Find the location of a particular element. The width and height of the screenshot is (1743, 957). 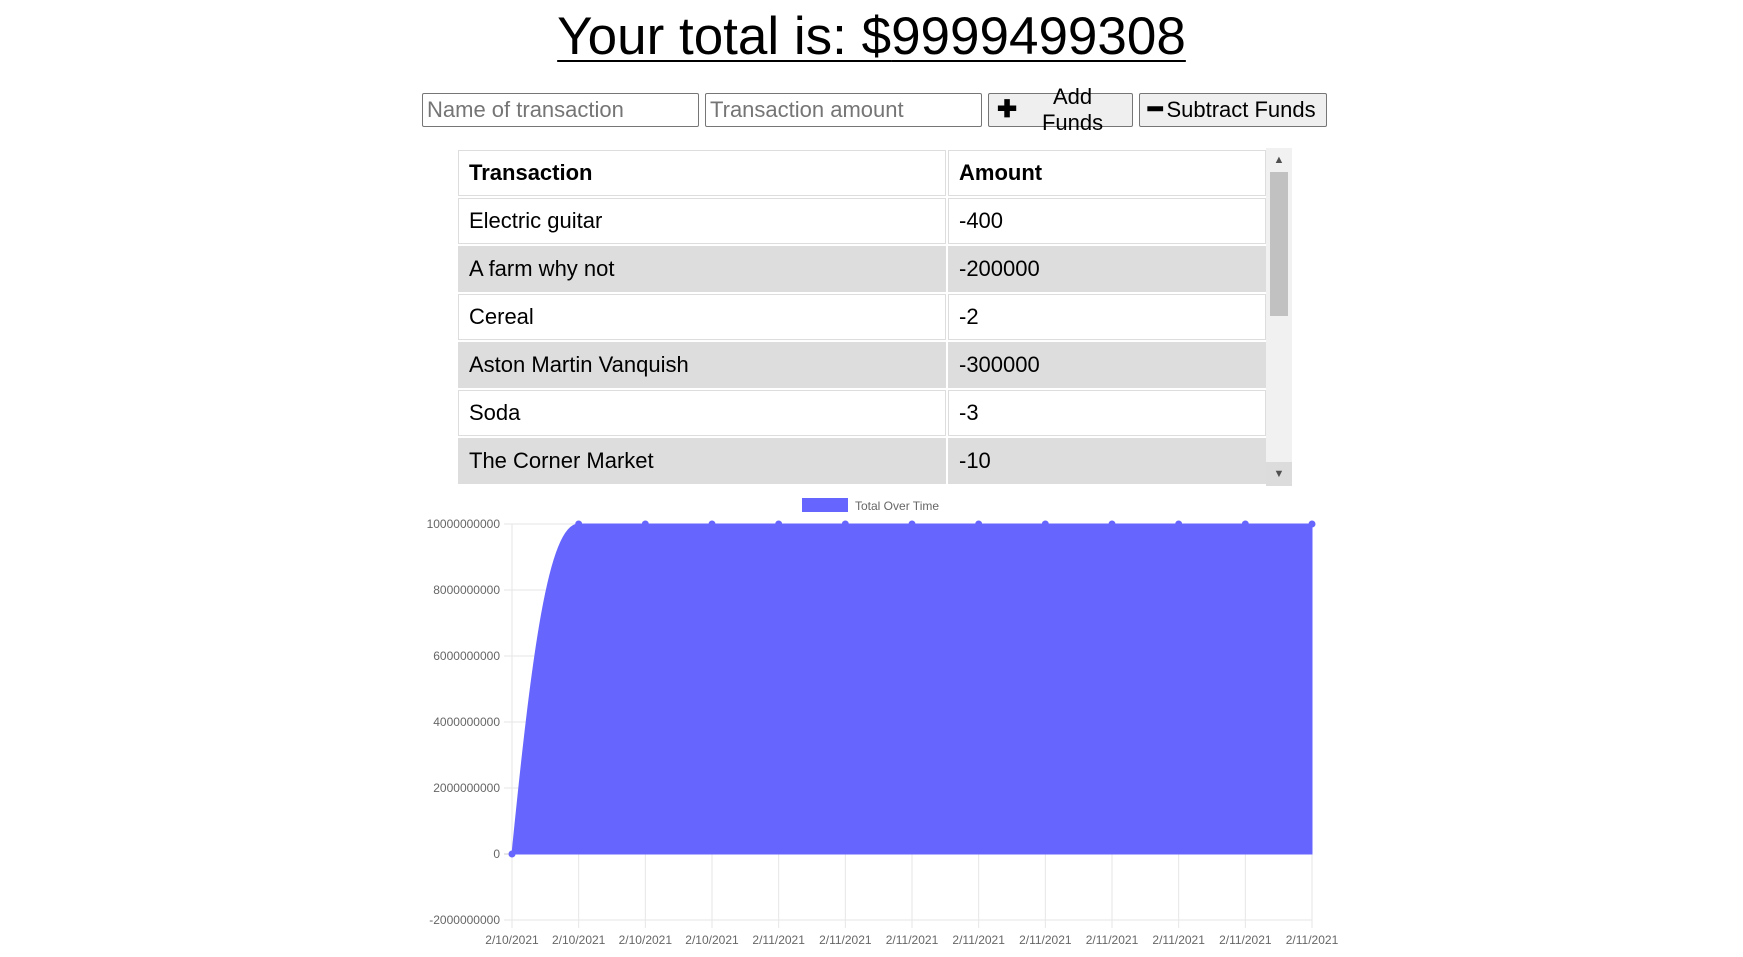

subtract-funds-button: ━ Subtract Funds is located at coordinates (1233, 110).